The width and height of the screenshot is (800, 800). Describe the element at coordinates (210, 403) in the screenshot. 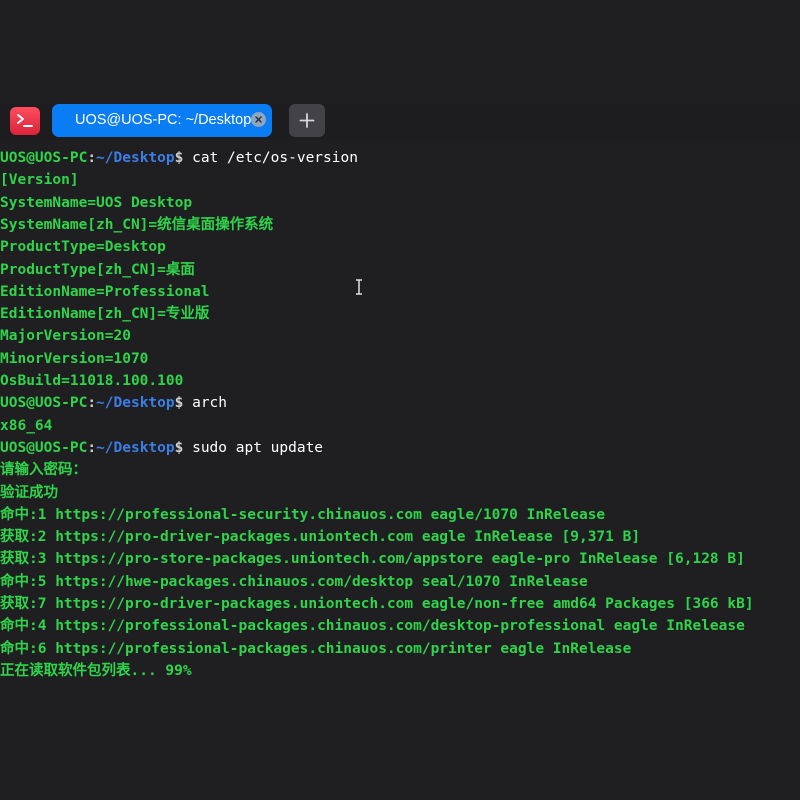

I see `command-text: arch` at that location.